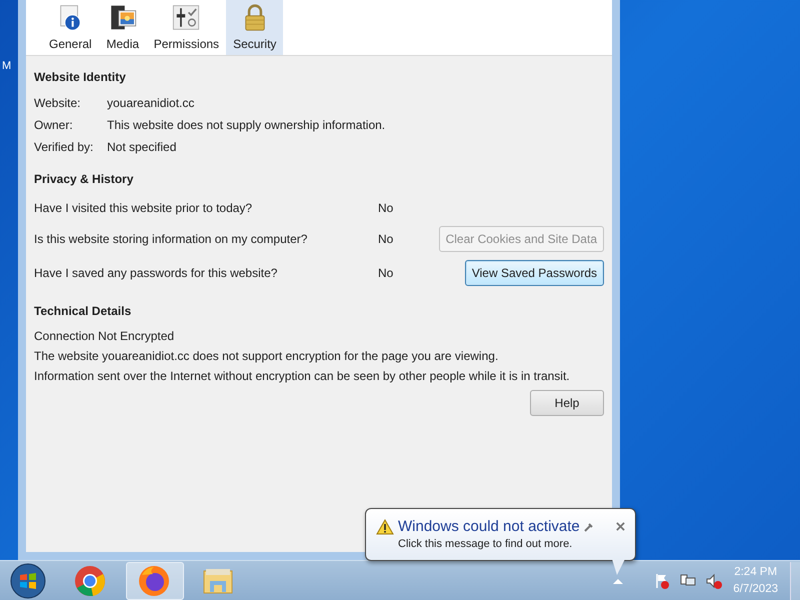 The height and width of the screenshot is (600, 800). What do you see at coordinates (7, 66) in the screenshot?
I see `desktop-icon-label: M` at bounding box center [7, 66].